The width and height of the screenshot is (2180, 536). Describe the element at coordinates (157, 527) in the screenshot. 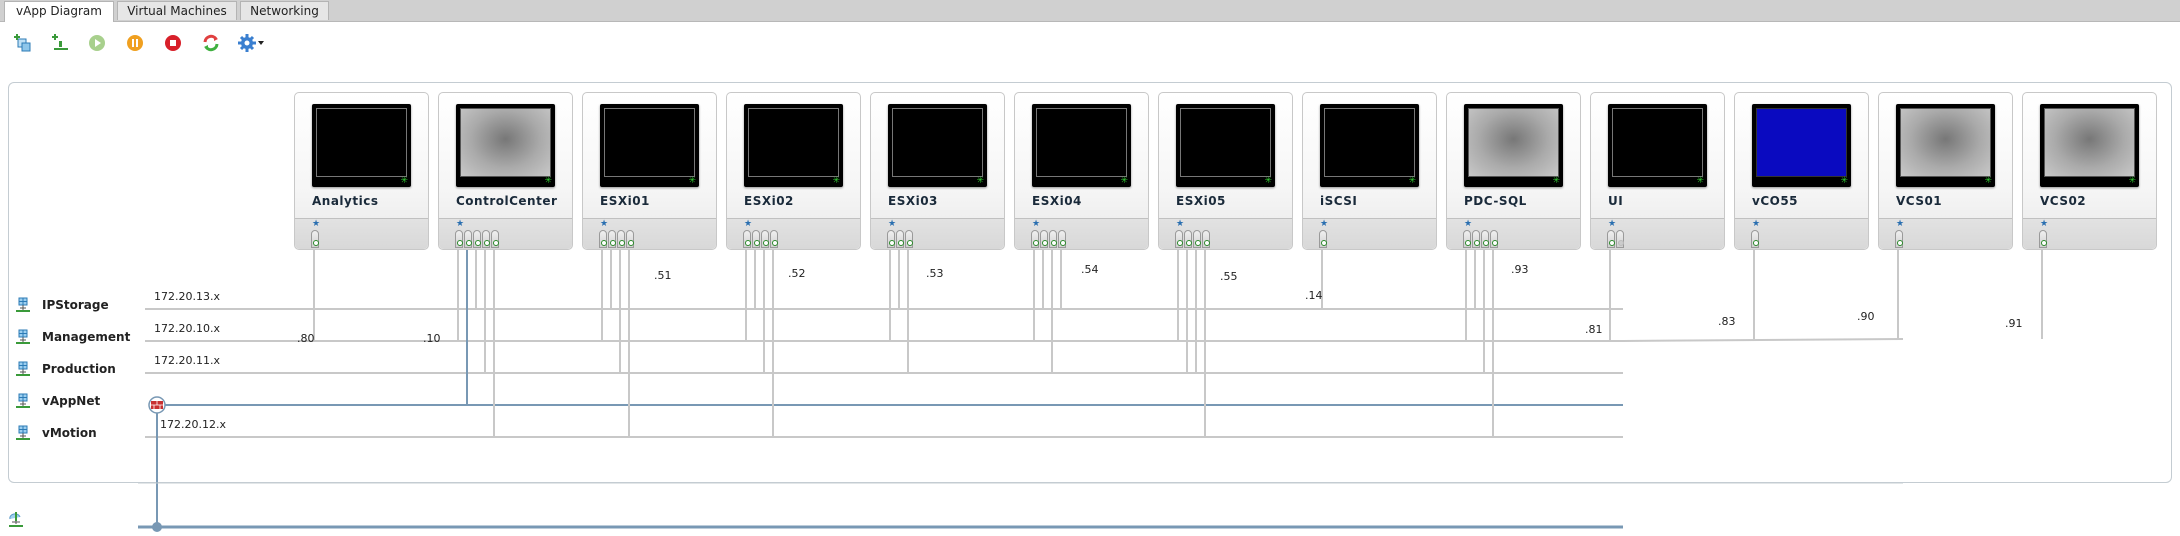

I see `external-network-node` at that location.